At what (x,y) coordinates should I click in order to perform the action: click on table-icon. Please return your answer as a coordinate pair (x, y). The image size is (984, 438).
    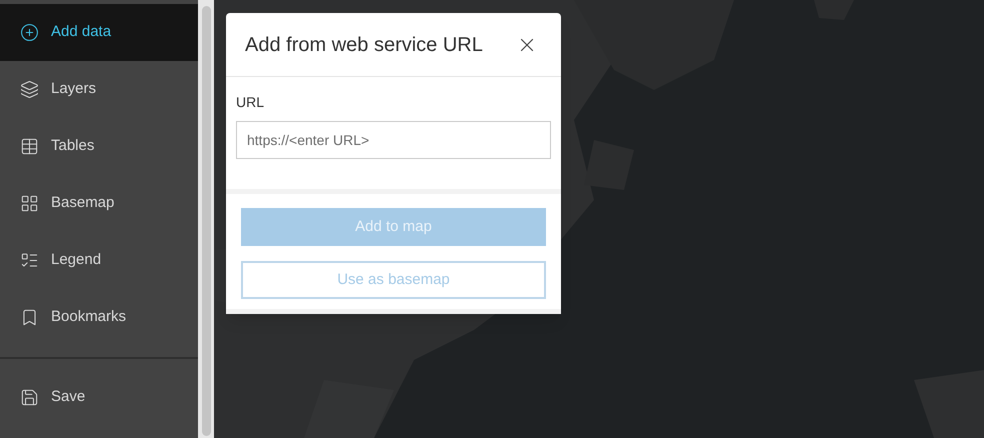
    Looking at the image, I should click on (29, 146).